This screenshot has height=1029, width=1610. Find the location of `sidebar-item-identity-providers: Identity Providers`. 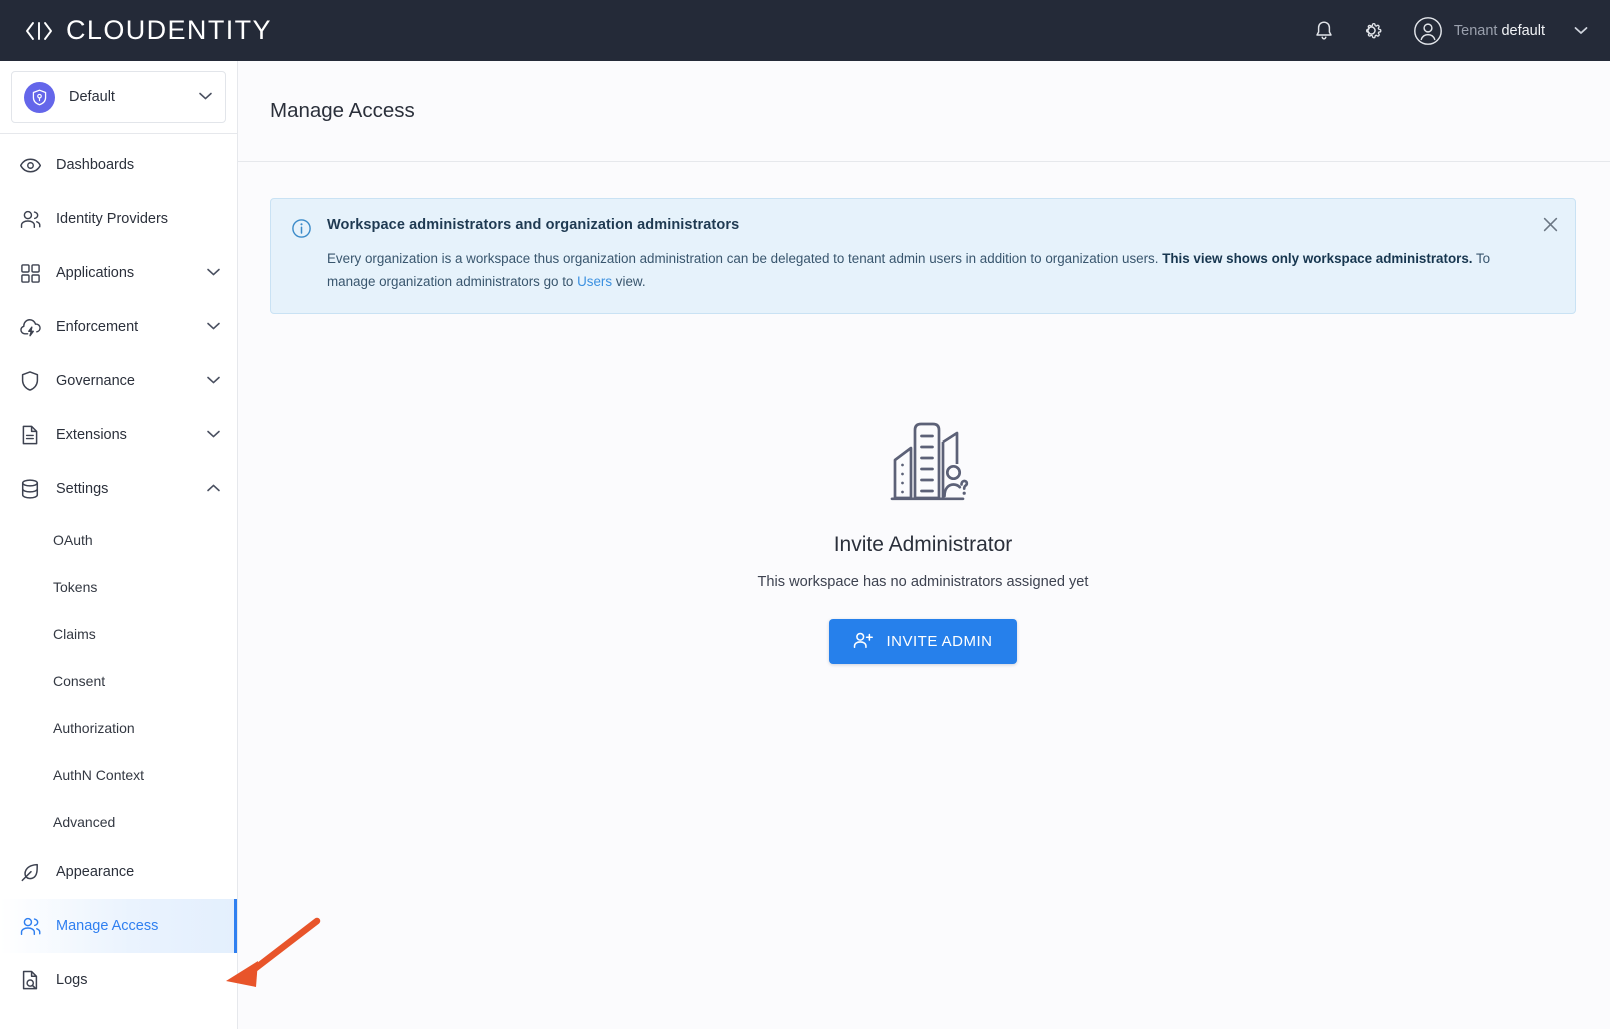

sidebar-item-identity-providers: Identity Providers is located at coordinates (118, 219).